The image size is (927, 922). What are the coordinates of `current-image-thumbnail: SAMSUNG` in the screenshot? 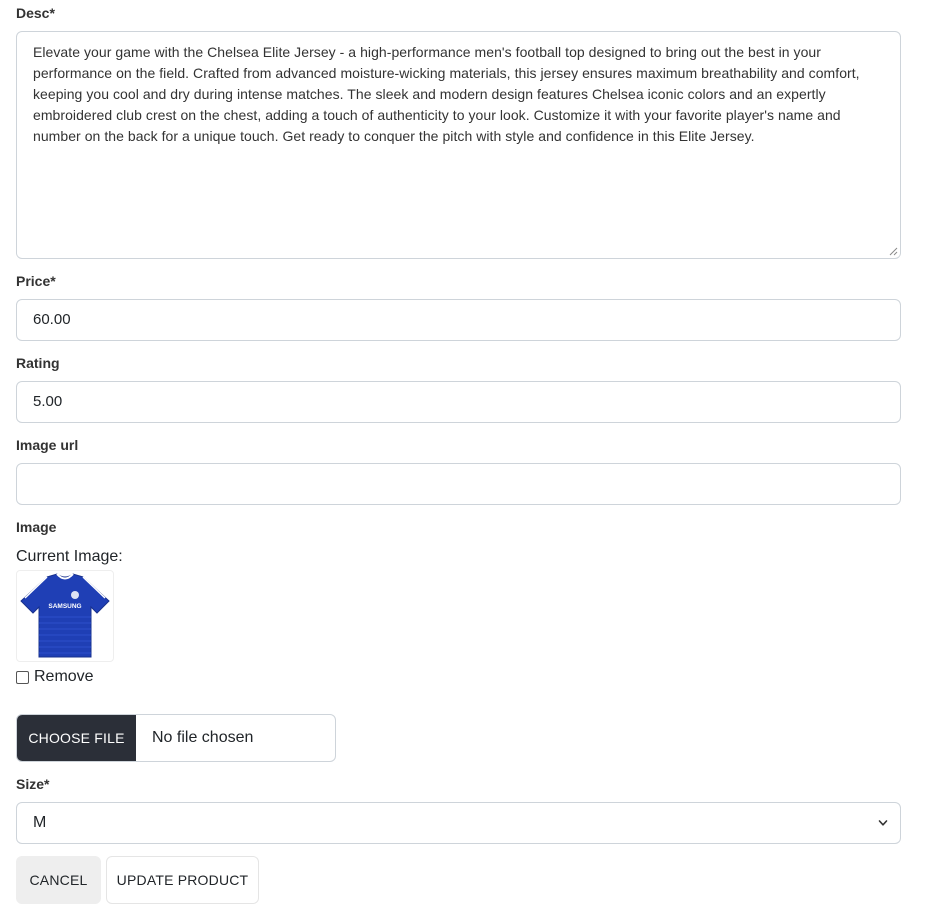 It's located at (65, 616).